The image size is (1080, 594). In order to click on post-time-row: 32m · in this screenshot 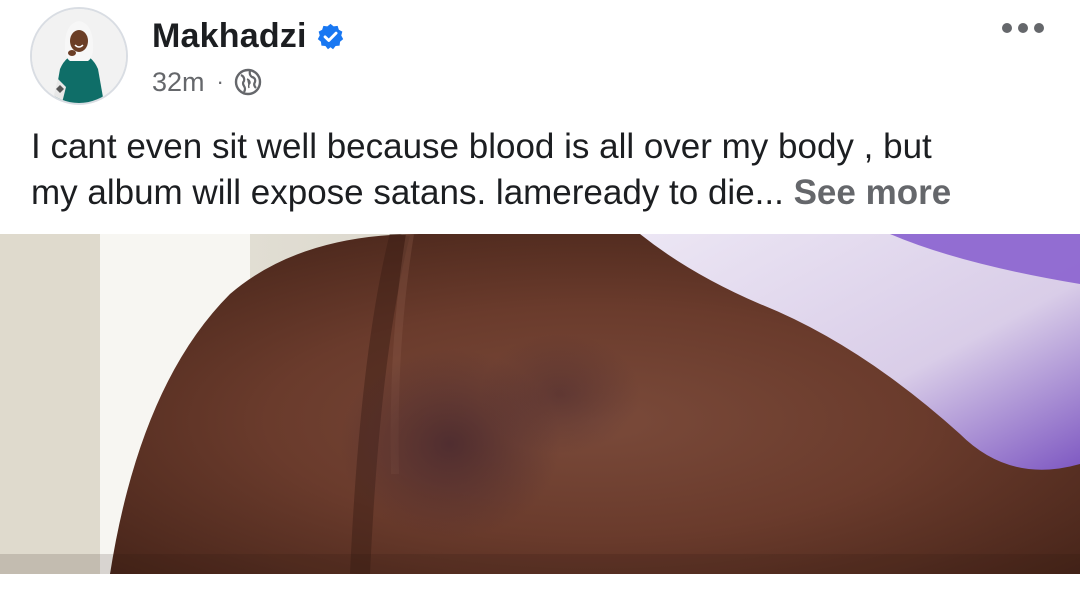, I will do `click(248, 82)`.